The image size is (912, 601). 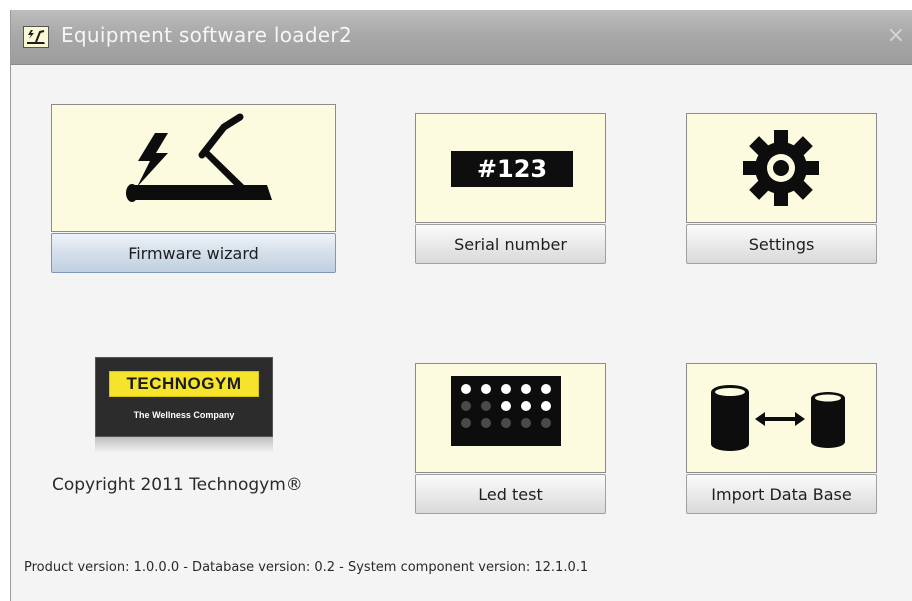 What do you see at coordinates (184, 415) in the screenshot?
I see `logo-tagline: The Wellness Company` at bounding box center [184, 415].